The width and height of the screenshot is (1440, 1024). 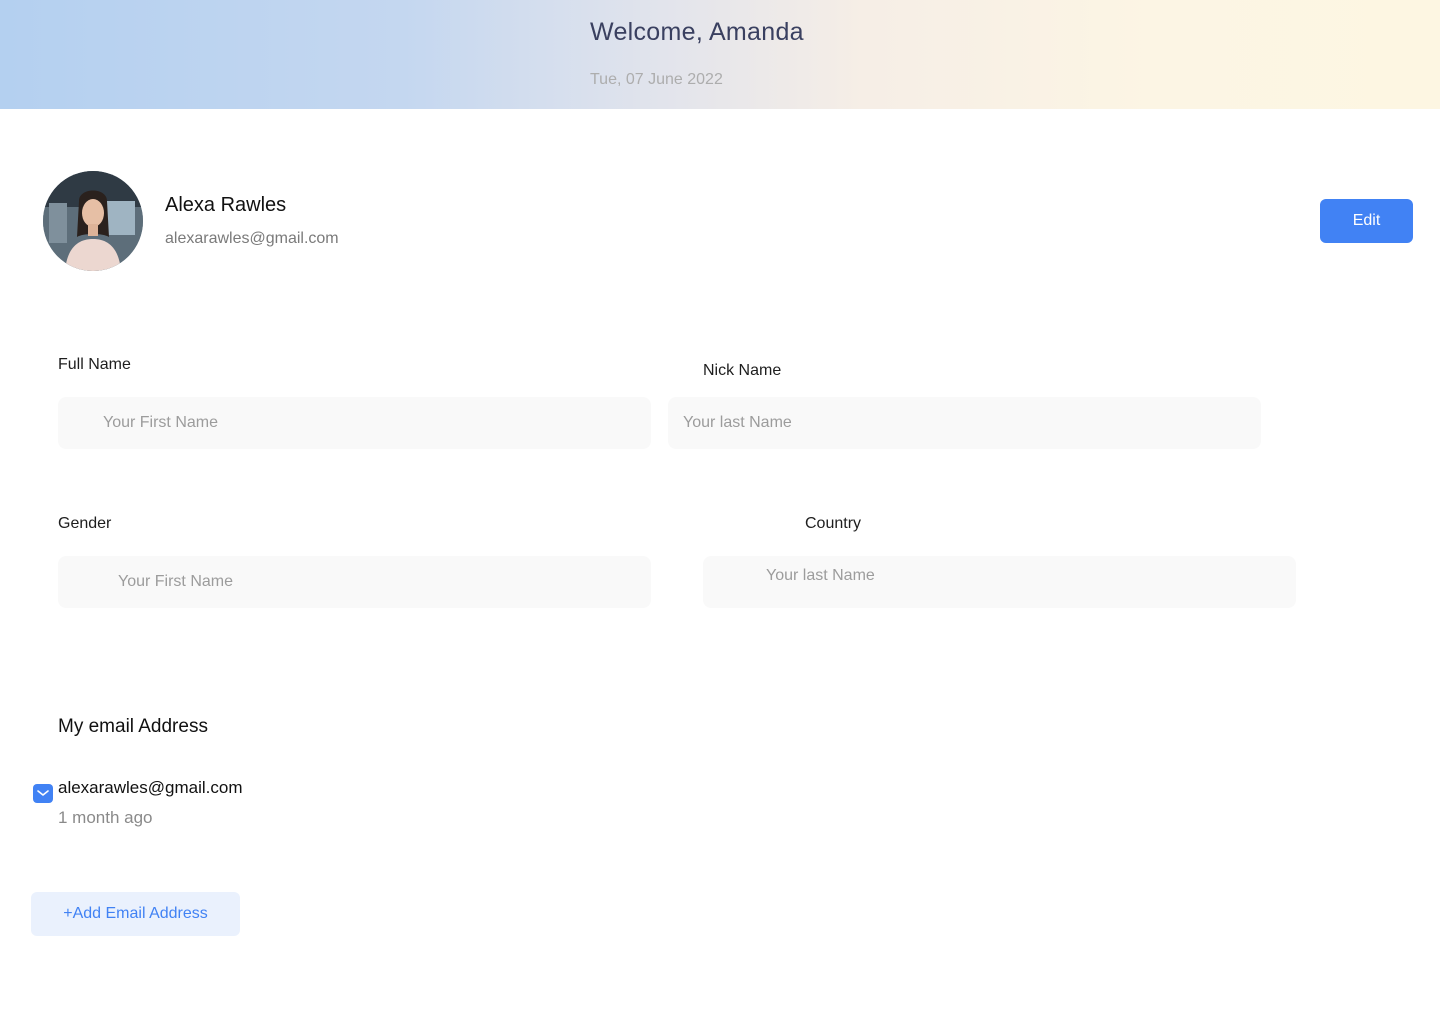 I want to click on add-email-button: +Add Email Address, so click(x=135, y=914).